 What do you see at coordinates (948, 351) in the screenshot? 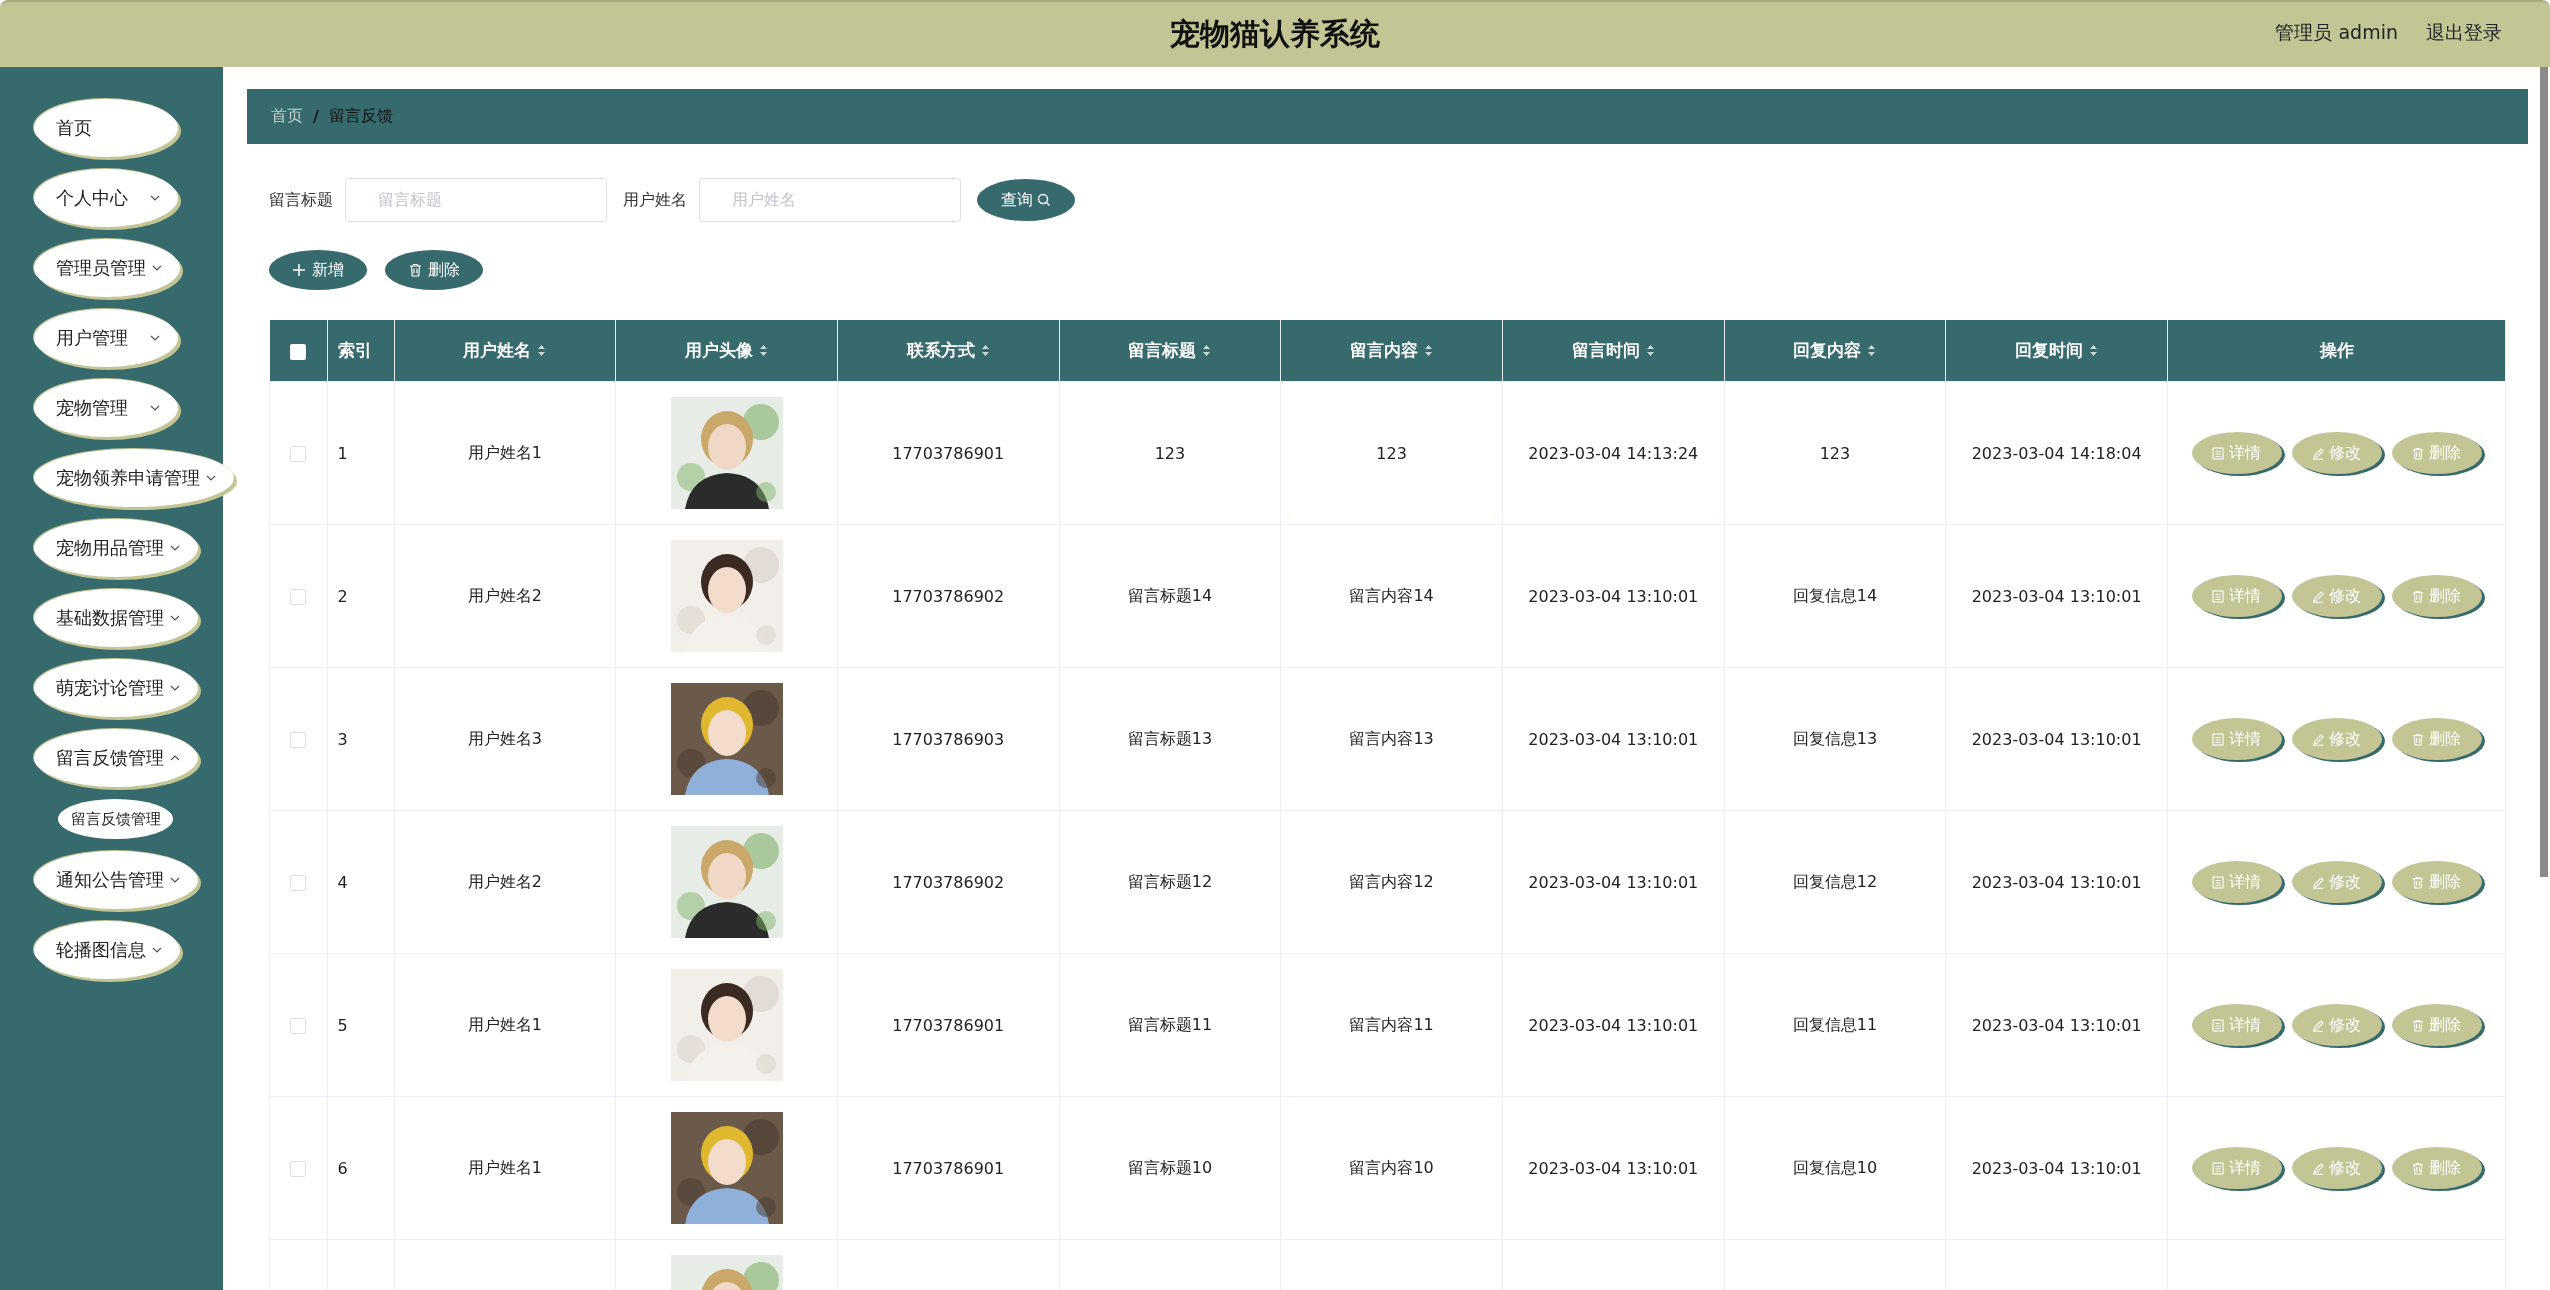
I see `column-header: 联系方式` at bounding box center [948, 351].